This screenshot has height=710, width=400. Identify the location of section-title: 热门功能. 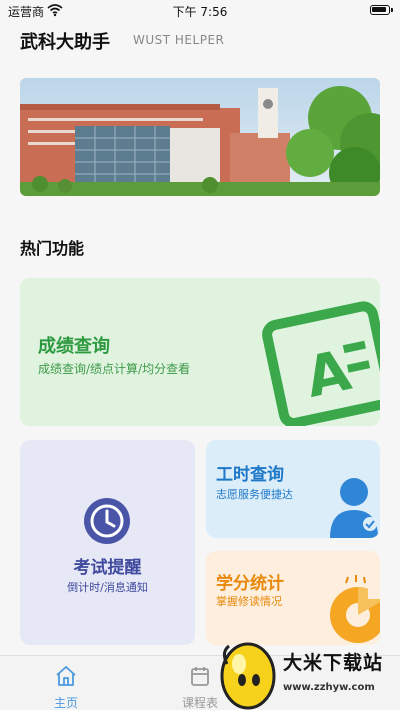
(52, 248).